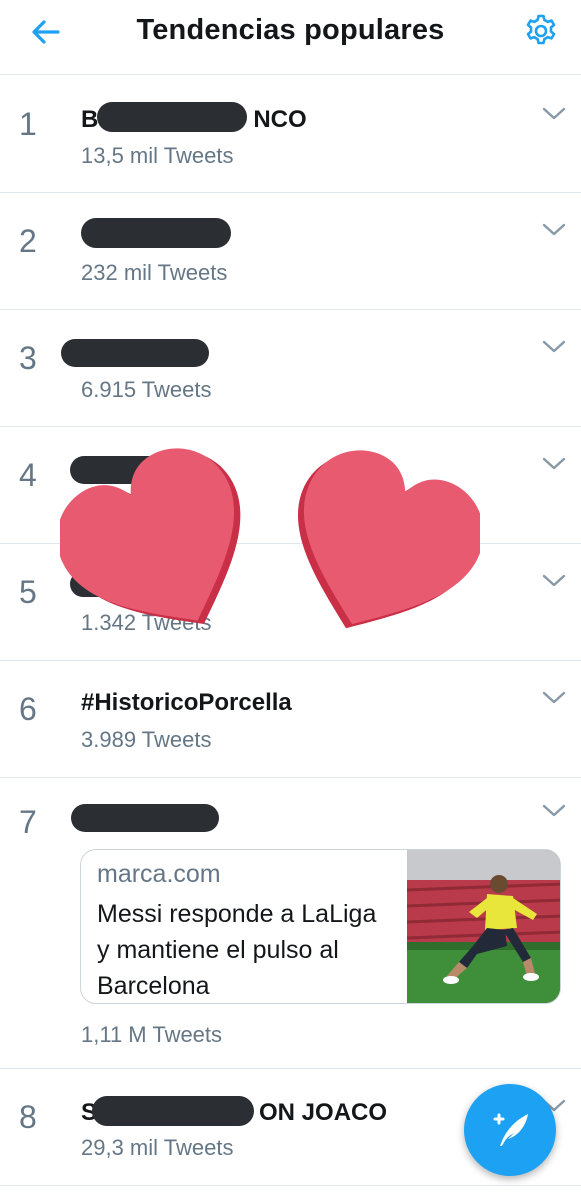  Describe the element at coordinates (157, 155) in the screenshot. I see `tweet-count: 13,5 mil Tweets` at that location.